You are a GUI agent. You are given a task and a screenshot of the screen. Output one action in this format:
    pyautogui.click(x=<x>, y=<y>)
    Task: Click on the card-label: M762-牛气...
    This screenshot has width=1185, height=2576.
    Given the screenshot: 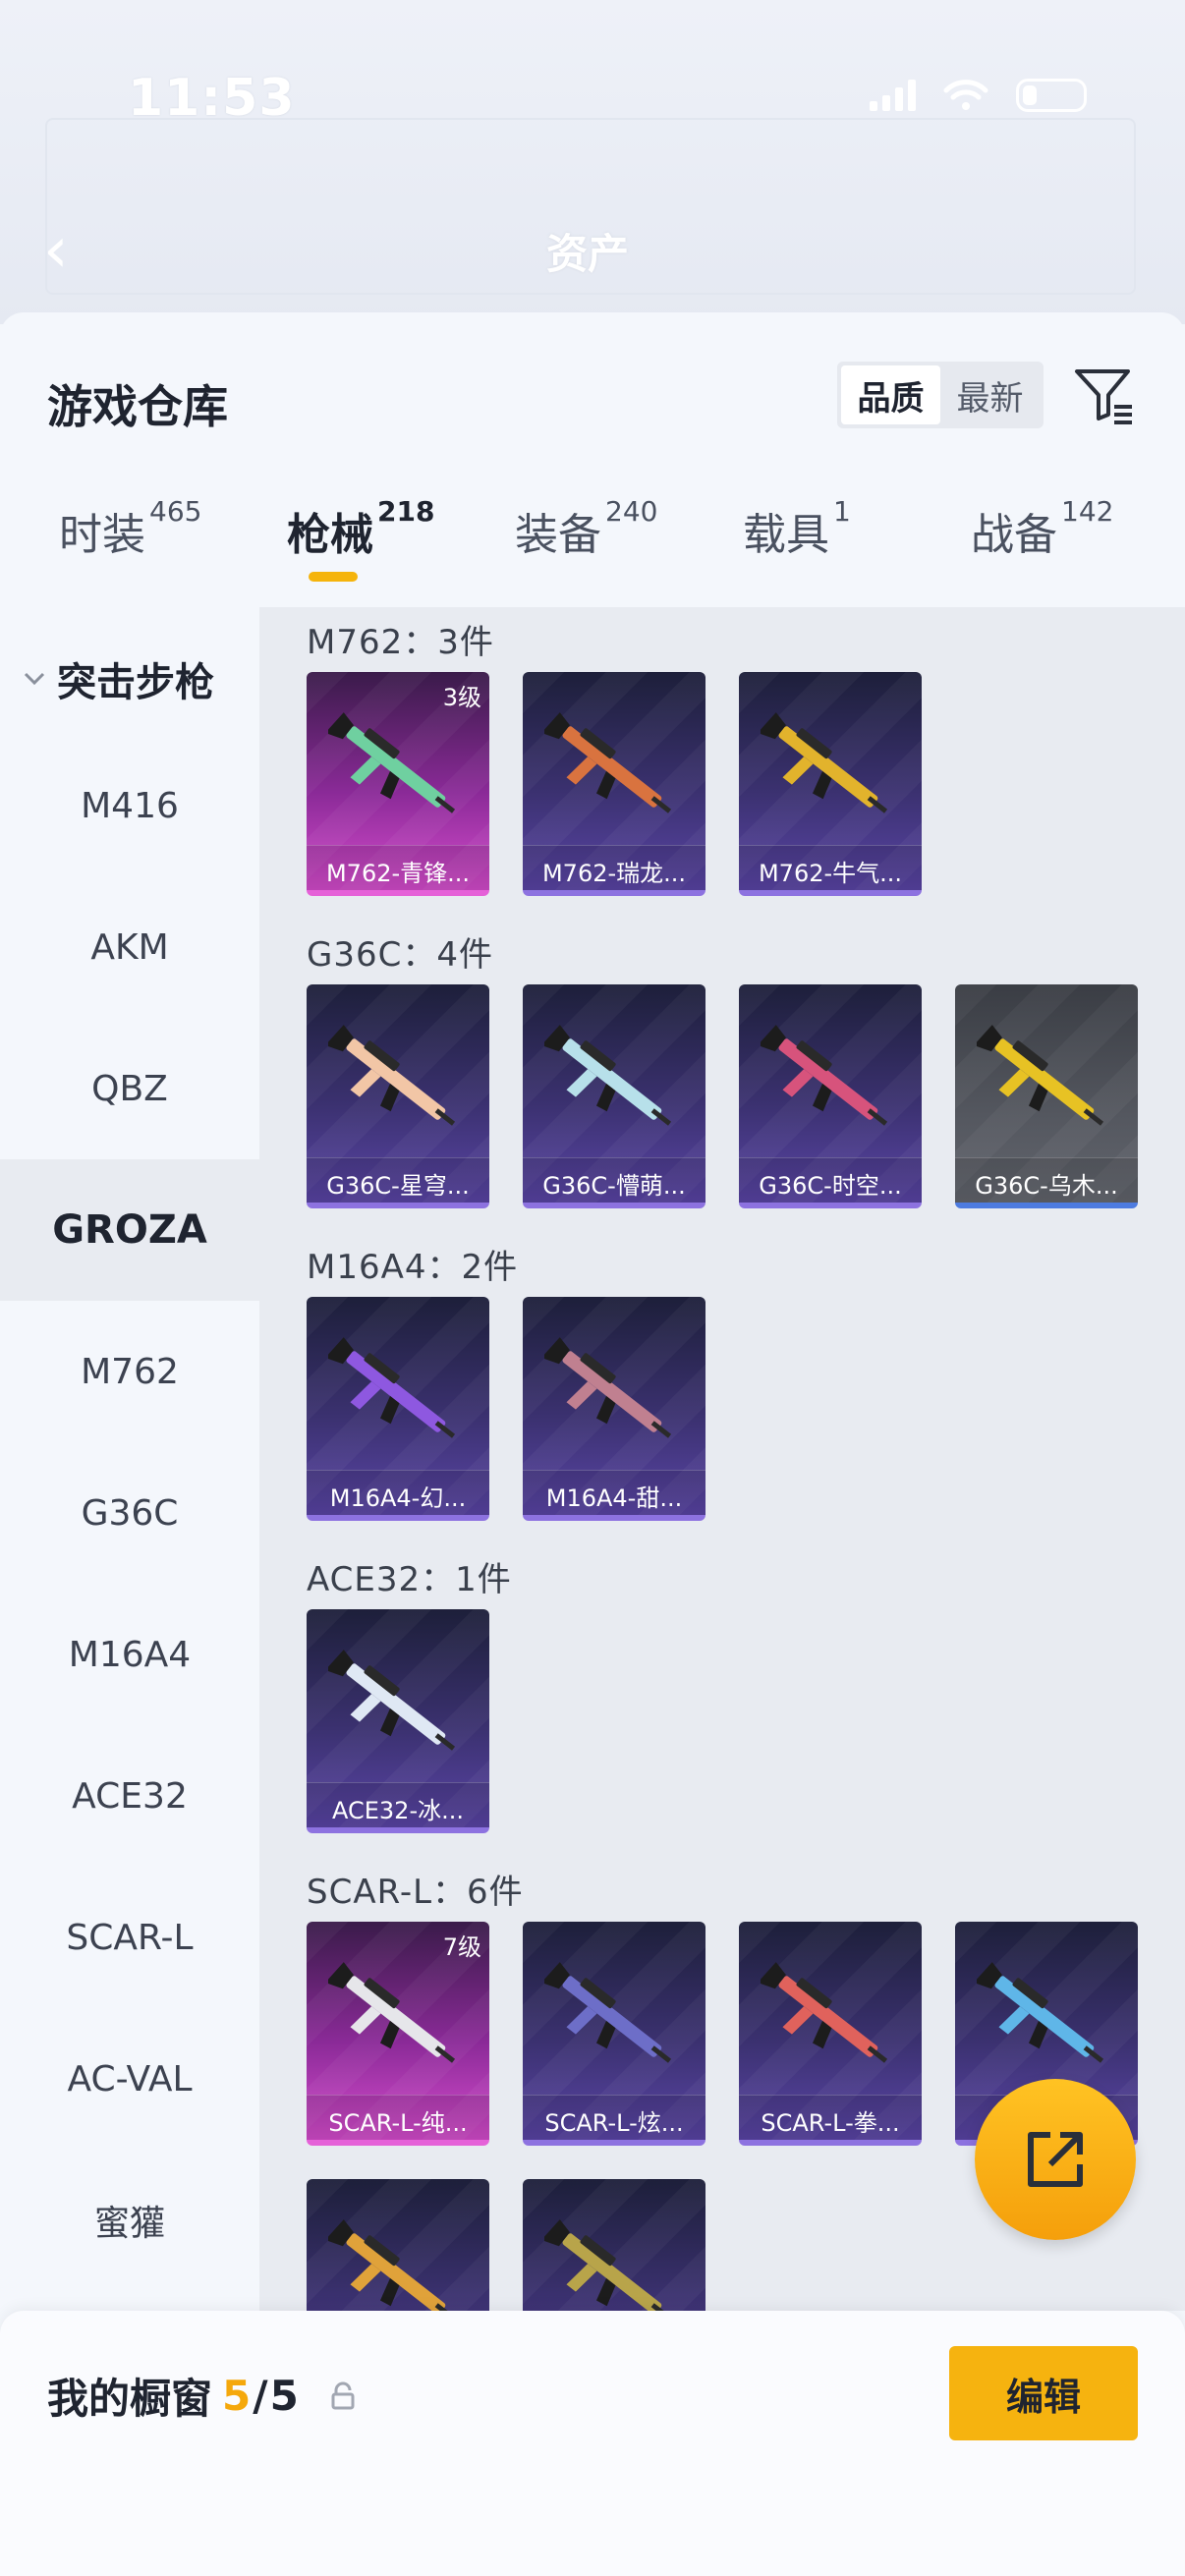 What is the action you would take?
    pyautogui.click(x=831, y=867)
    